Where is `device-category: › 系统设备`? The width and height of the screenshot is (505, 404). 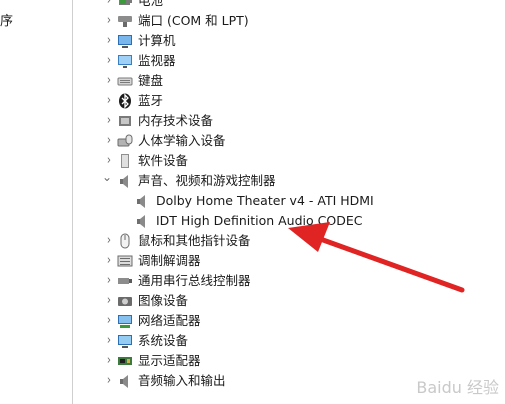 device-category: › 系统设备 is located at coordinates (296, 341).